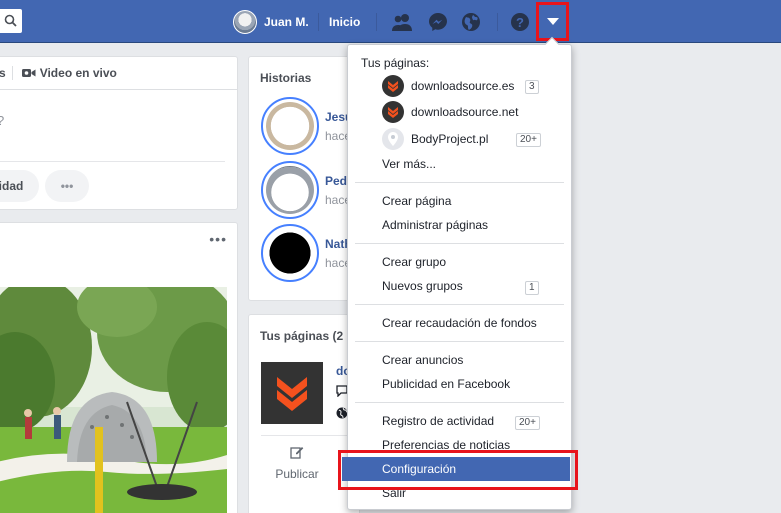  What do you see at coordinates (459, 201) in the screenshot?
I see `menu-item-create-page: Crear página` at bounding box center [459, 201].